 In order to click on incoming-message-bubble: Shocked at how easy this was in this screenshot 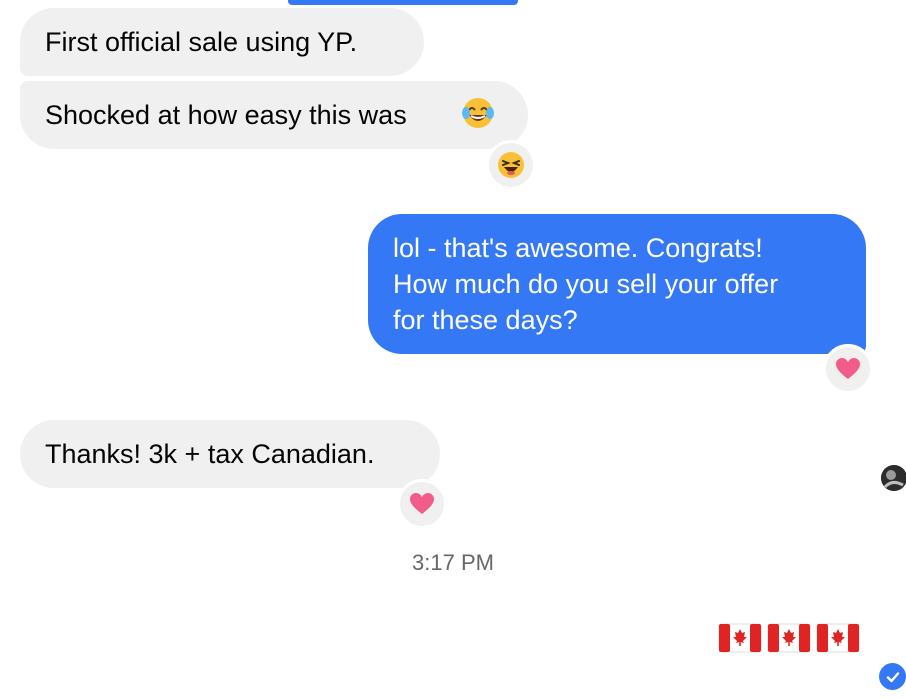, I will do `click(274, 115)`.